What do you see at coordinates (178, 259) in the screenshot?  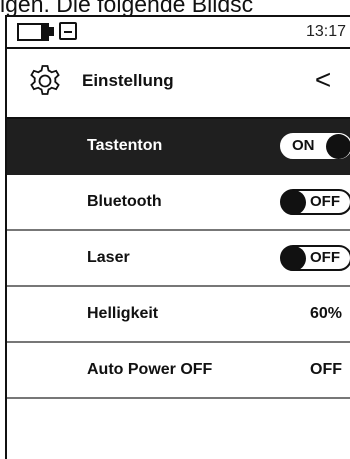 I see `setting-row-laser: Laser OFF` at bounding box center [178, 259].